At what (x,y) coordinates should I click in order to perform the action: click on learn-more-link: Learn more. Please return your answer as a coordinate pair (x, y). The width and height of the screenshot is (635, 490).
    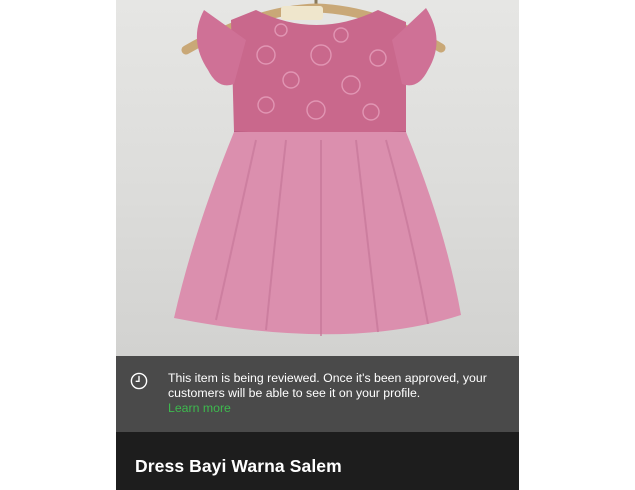
    Looking at the image, I should click on (199, 408).